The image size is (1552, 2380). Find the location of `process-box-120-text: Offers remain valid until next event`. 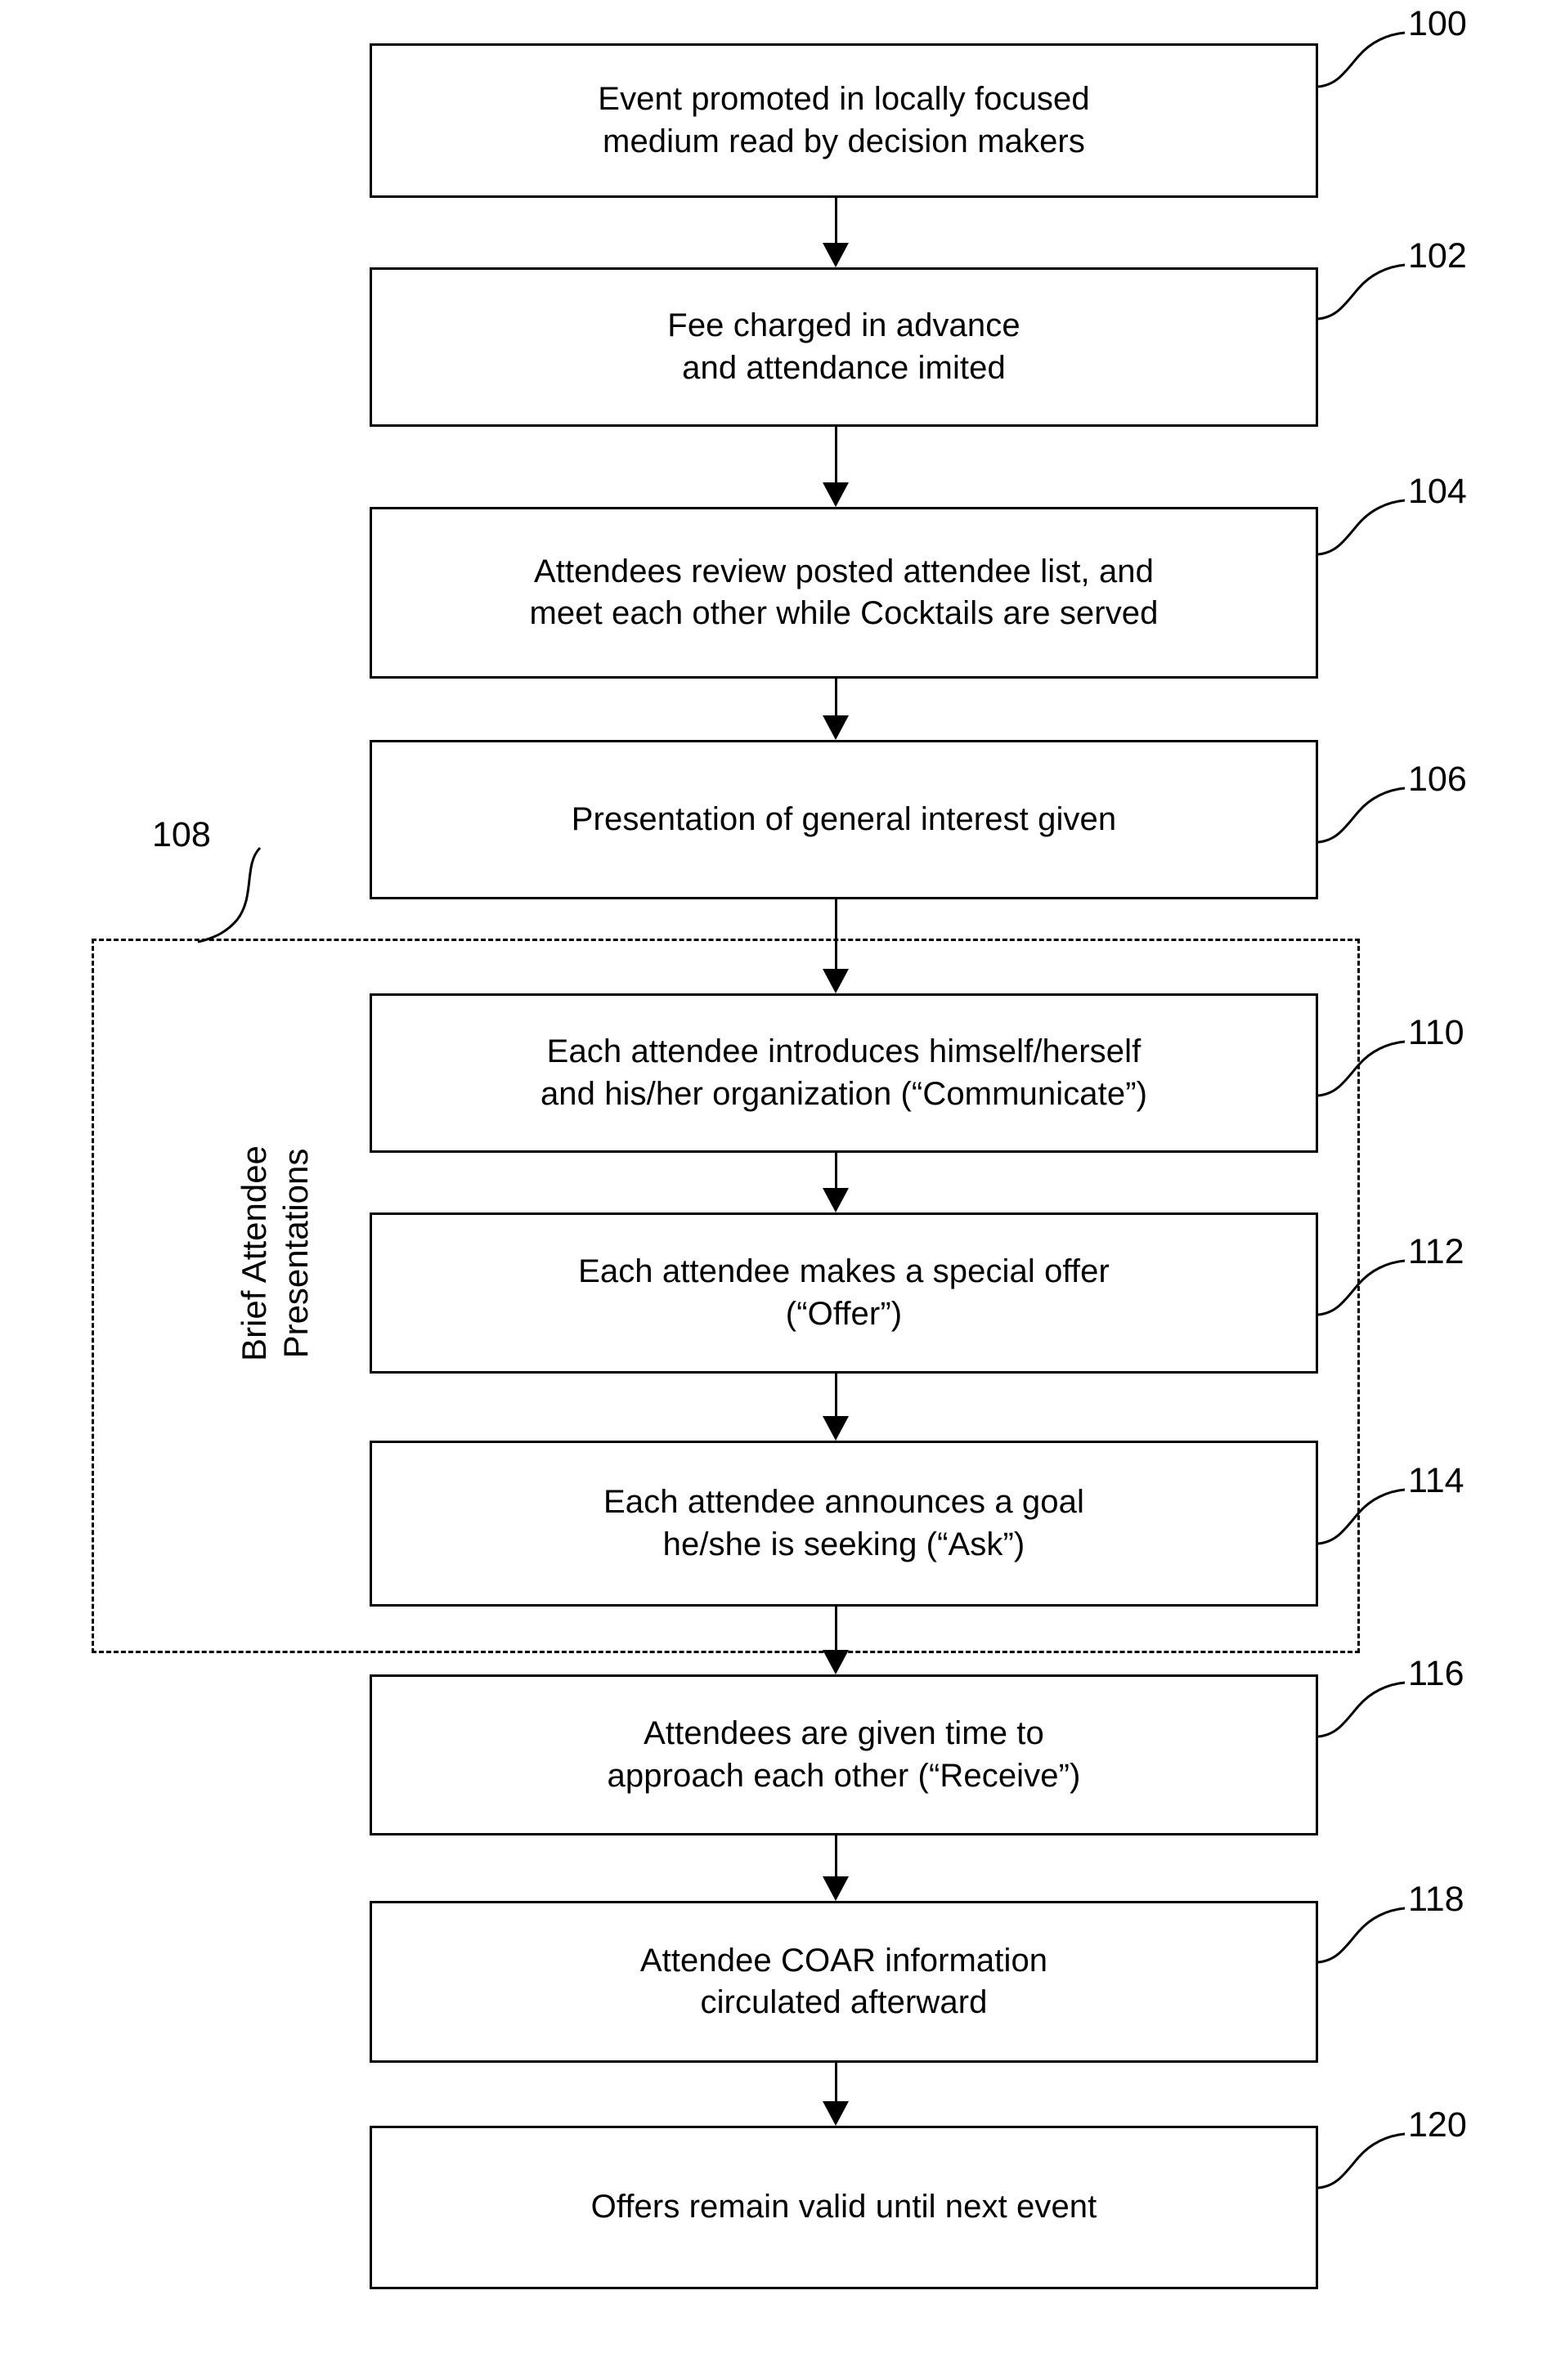

process-box-120-text: Offers remain valid until next event is located at coordinates (843, 2207).